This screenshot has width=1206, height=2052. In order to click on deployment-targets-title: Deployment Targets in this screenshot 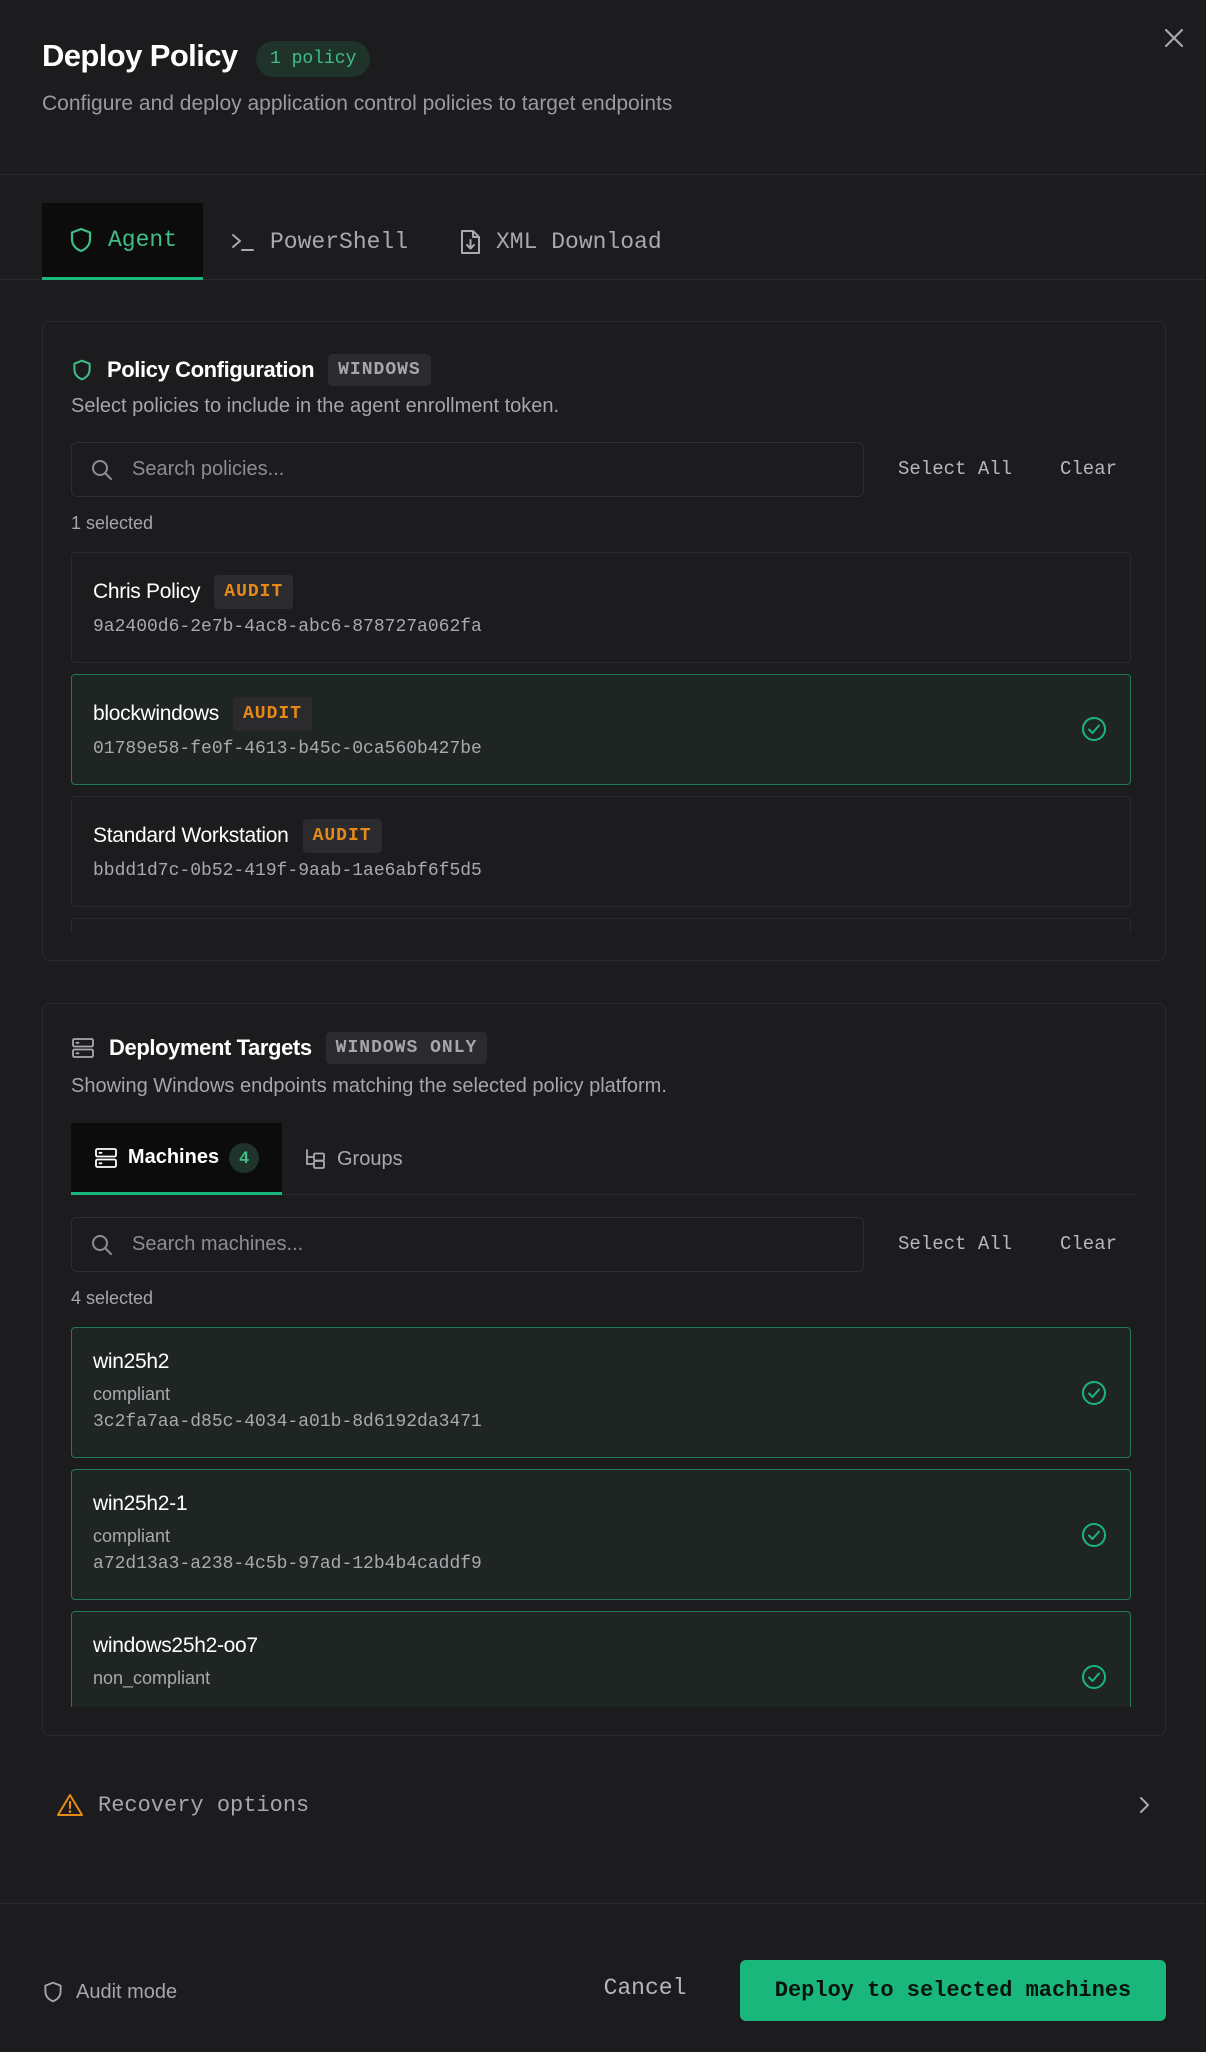, I will do `click(210, 1047)`.